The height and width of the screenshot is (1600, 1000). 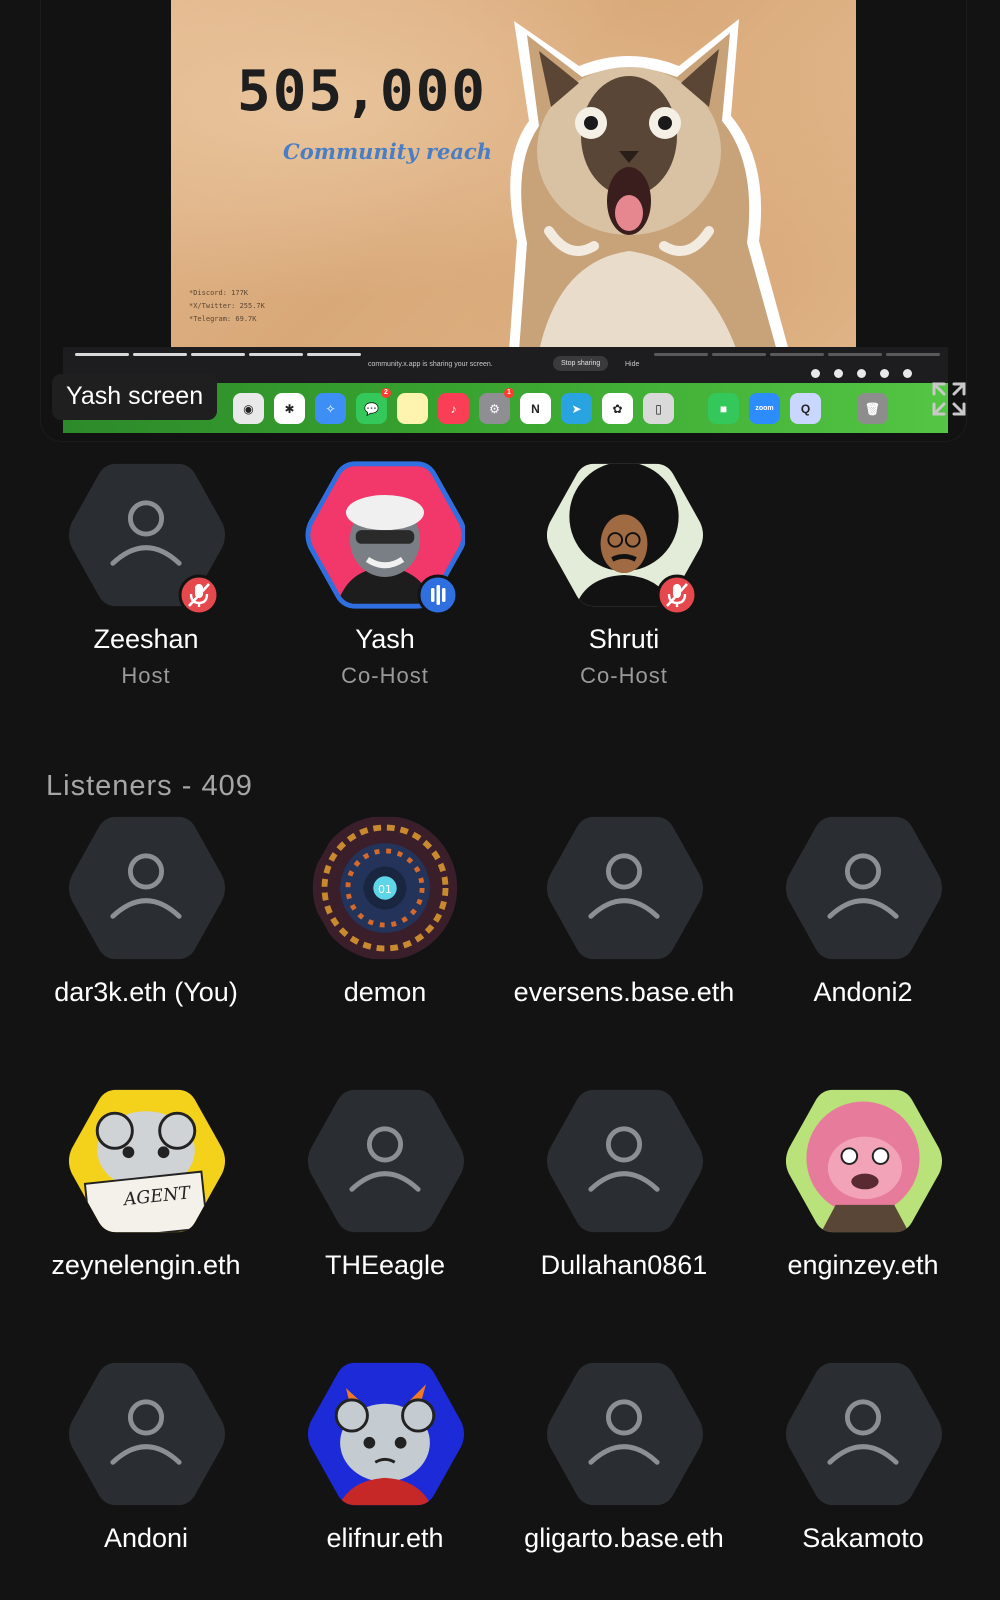 I want to click on music-icon: ♪, so click(x=453, y=408).